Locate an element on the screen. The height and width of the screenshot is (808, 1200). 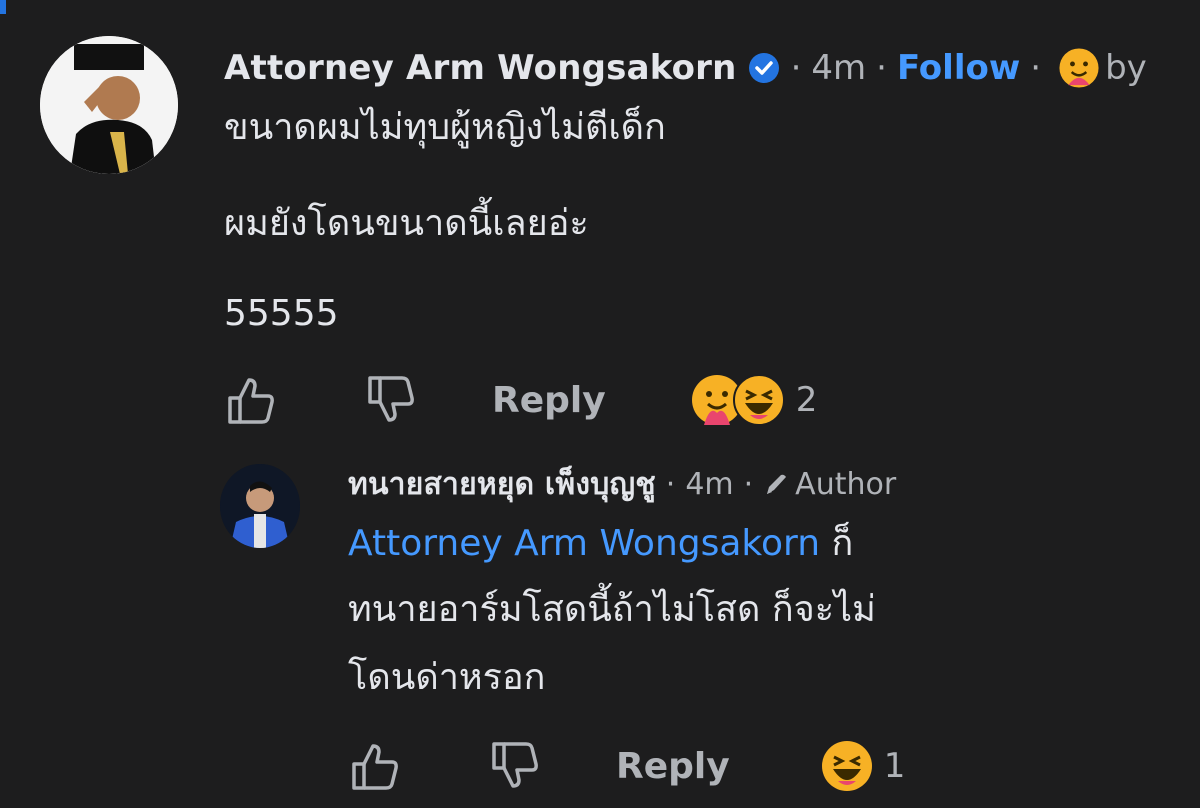
comment-text-line: 55555 is located at coordinates (281, 313).